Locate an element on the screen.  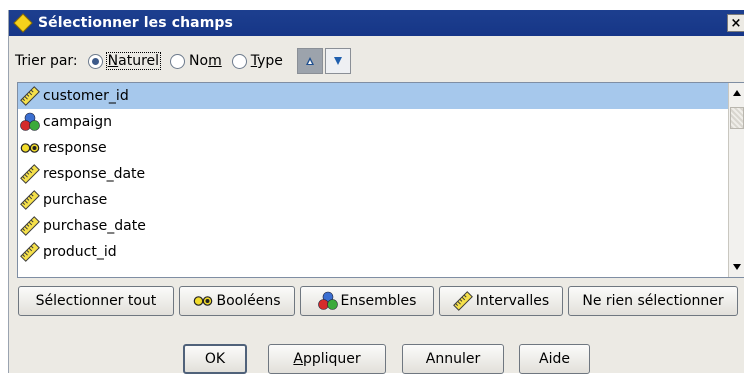
select-flags-label: Booléens is located at coordinates (248, 301).